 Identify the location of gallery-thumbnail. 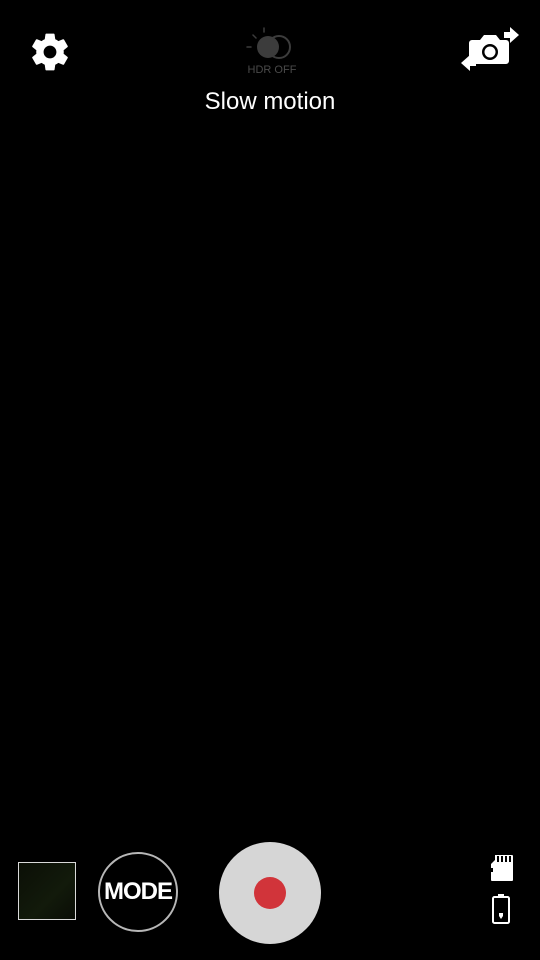
(47, 891).